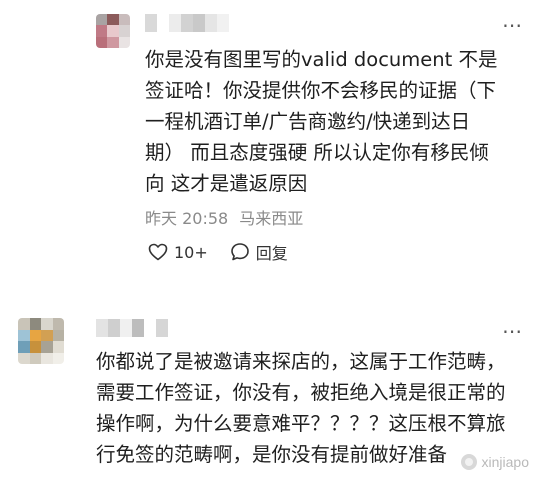  I want to click on watermark-logo-icon, so click(468, 462).